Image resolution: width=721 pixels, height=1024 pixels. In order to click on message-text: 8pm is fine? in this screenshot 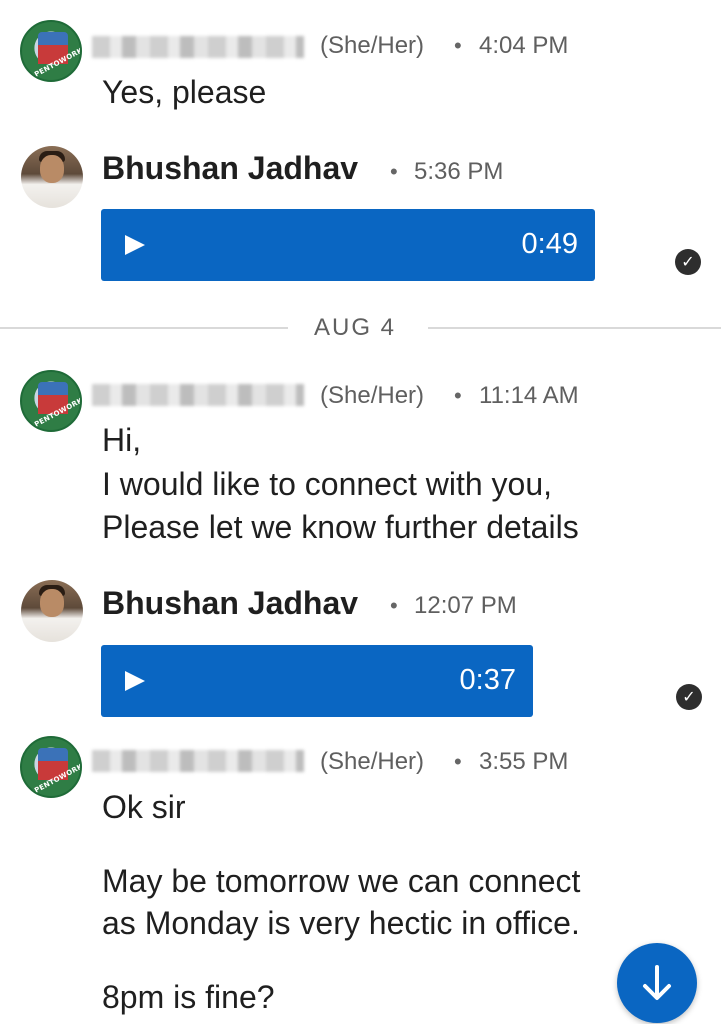, I will do `click(188, 997)`.